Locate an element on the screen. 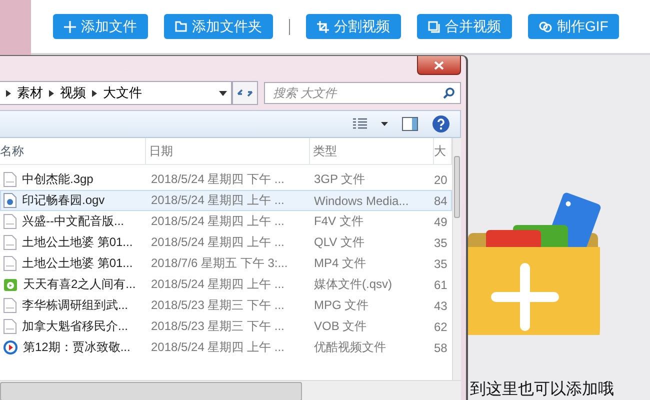 This screenshot has height=400, width=650. crop-icon is located at coordinates (323, 26).